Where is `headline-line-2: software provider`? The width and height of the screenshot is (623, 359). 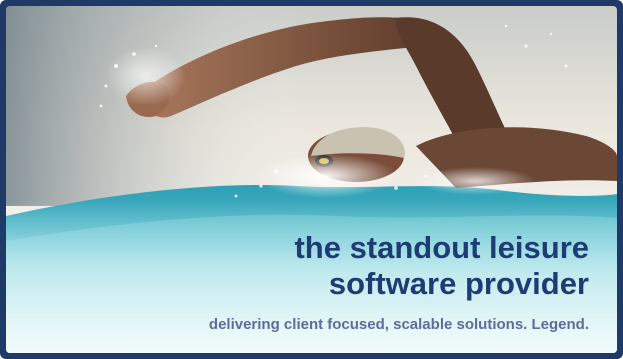
headline-line-2: software provider is located at coordinates (458, 283).